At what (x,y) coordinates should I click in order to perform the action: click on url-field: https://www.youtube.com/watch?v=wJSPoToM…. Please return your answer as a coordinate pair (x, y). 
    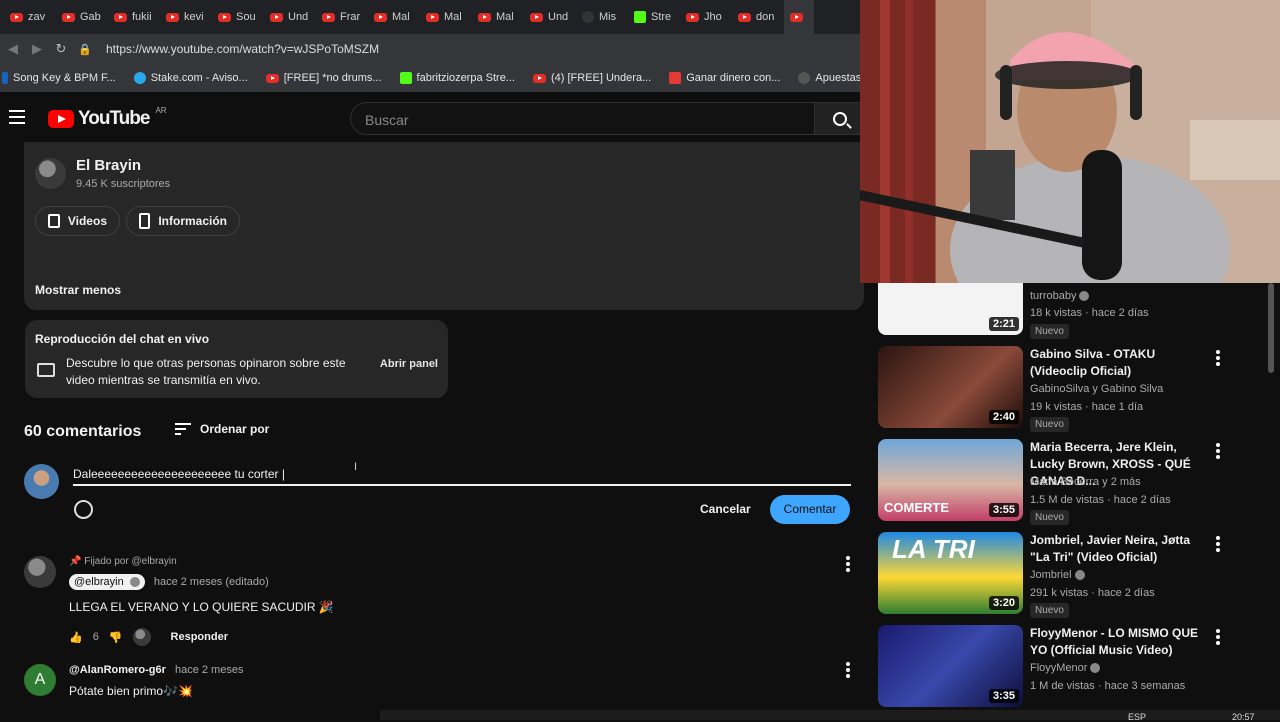
    Looking at the image, I should click on (242, 49).